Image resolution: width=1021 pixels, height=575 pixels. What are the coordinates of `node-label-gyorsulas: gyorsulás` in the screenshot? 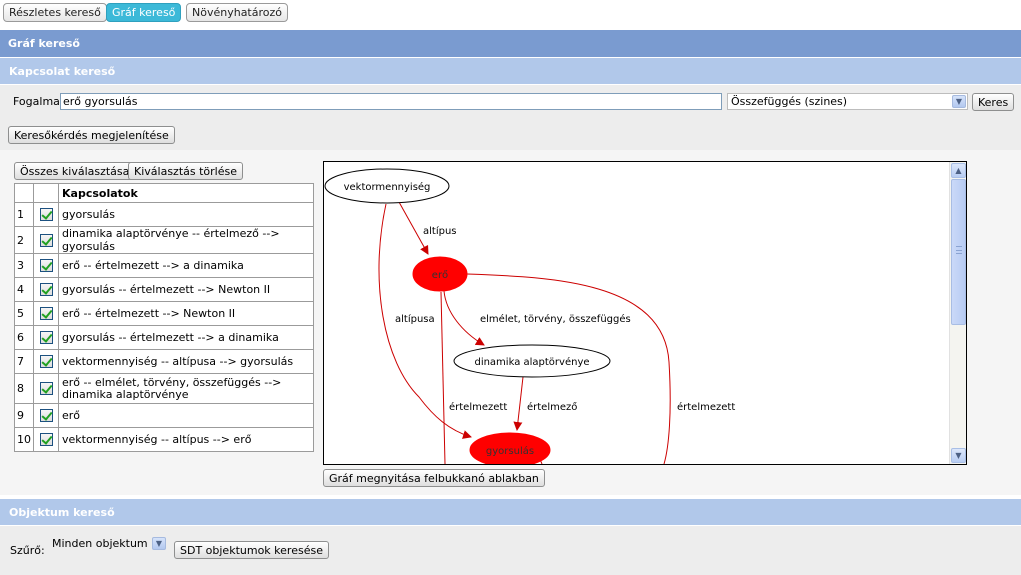 It's located at (510, 451).